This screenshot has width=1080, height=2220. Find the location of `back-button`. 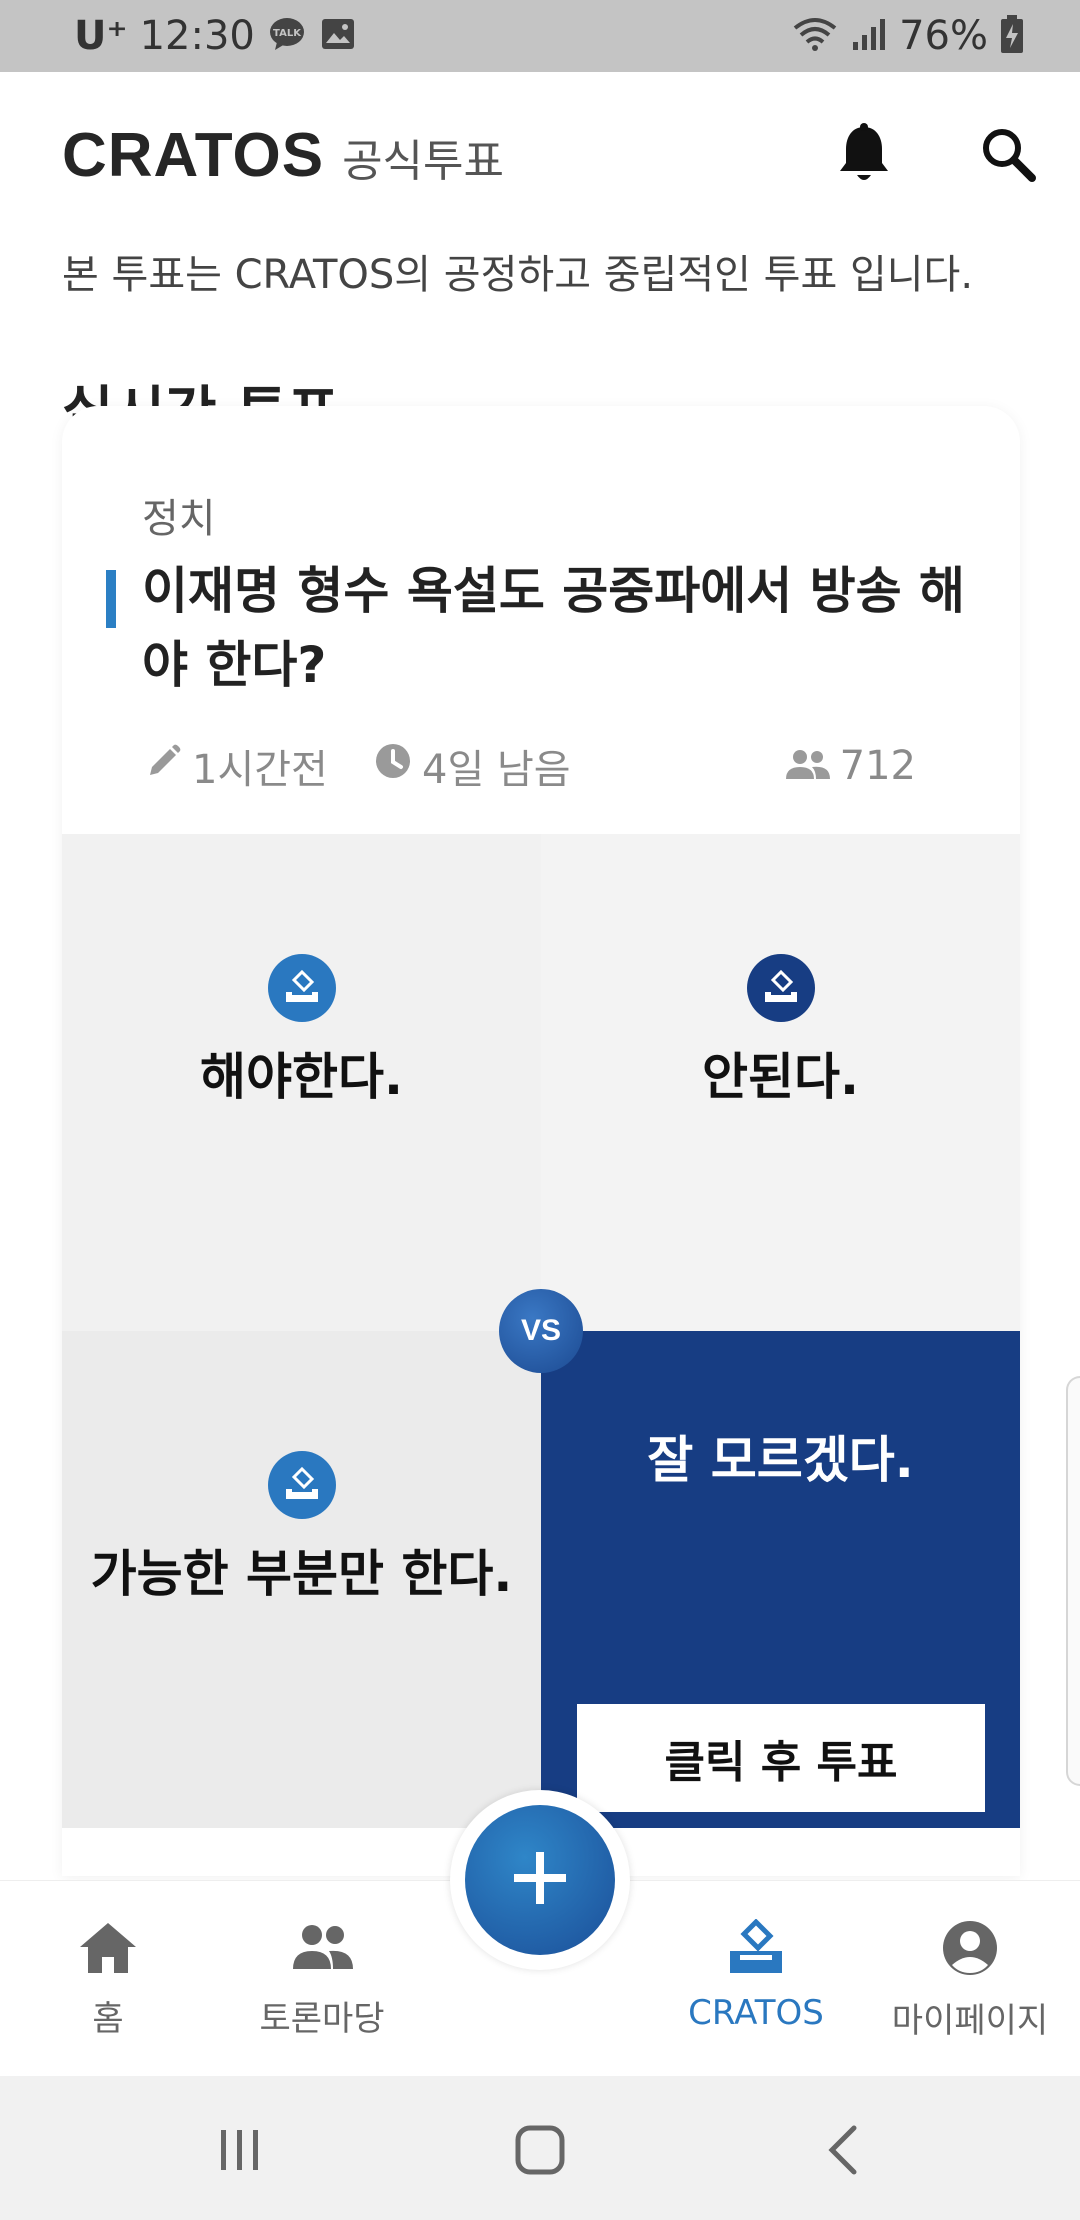

back-button is located at coordinates (844, 2152).